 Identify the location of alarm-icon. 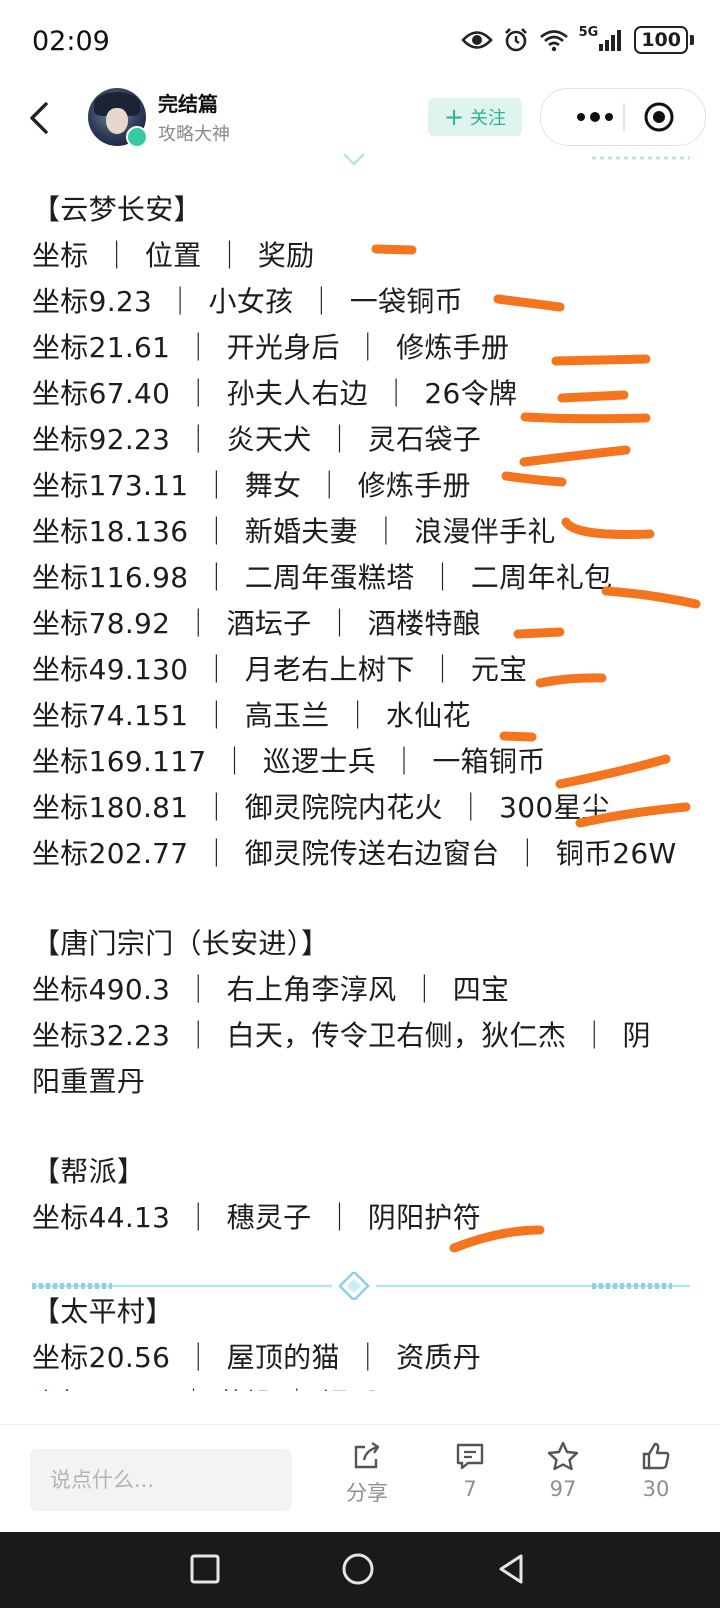
(516, 40).